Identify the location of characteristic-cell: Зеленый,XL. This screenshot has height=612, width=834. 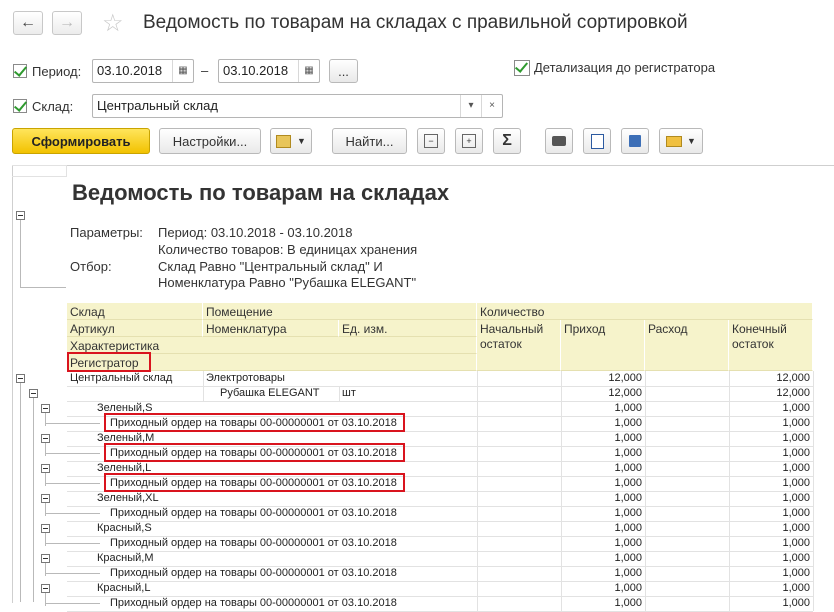
(128, 498).